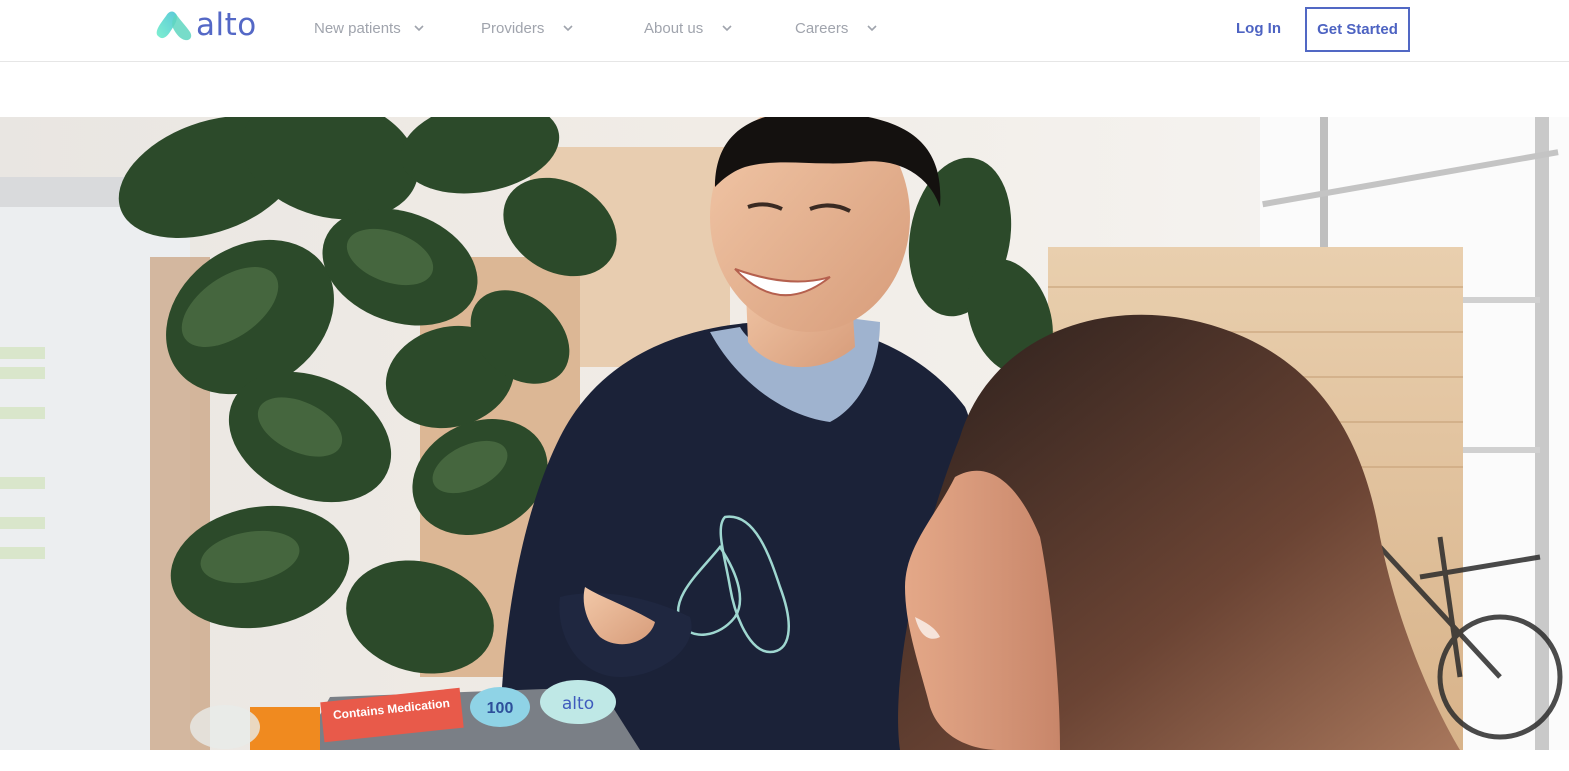 The width and height of the screenshot is (1569, 771). What do you see at coordinates (513, 28) in the screenshot?
I see `nav-label: Providers` at bounding box center [513, 28].